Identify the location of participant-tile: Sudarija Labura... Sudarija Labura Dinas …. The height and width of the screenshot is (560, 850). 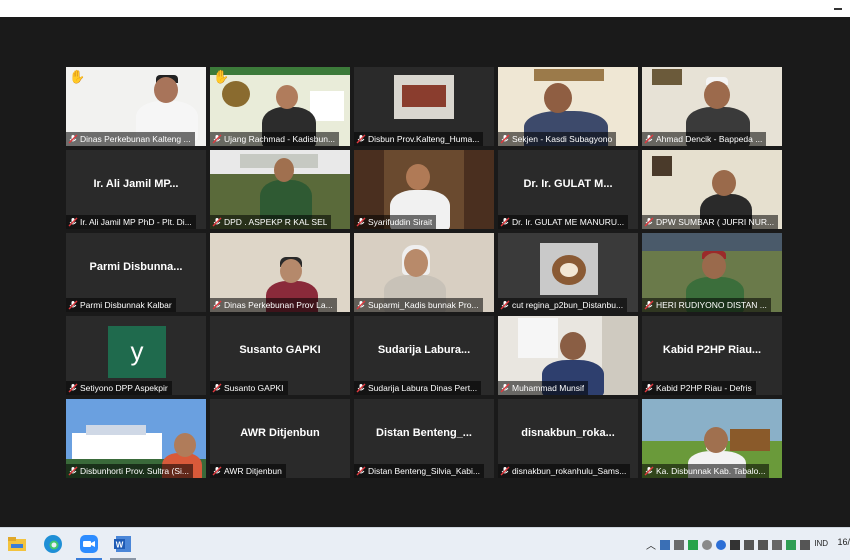
(424, 355).